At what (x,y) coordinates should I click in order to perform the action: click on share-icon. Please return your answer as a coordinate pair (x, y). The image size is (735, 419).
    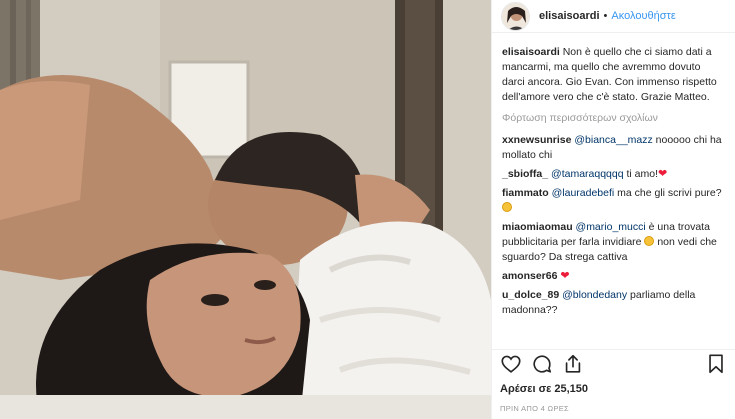
    Looking at the image, I should click on (573, 364).